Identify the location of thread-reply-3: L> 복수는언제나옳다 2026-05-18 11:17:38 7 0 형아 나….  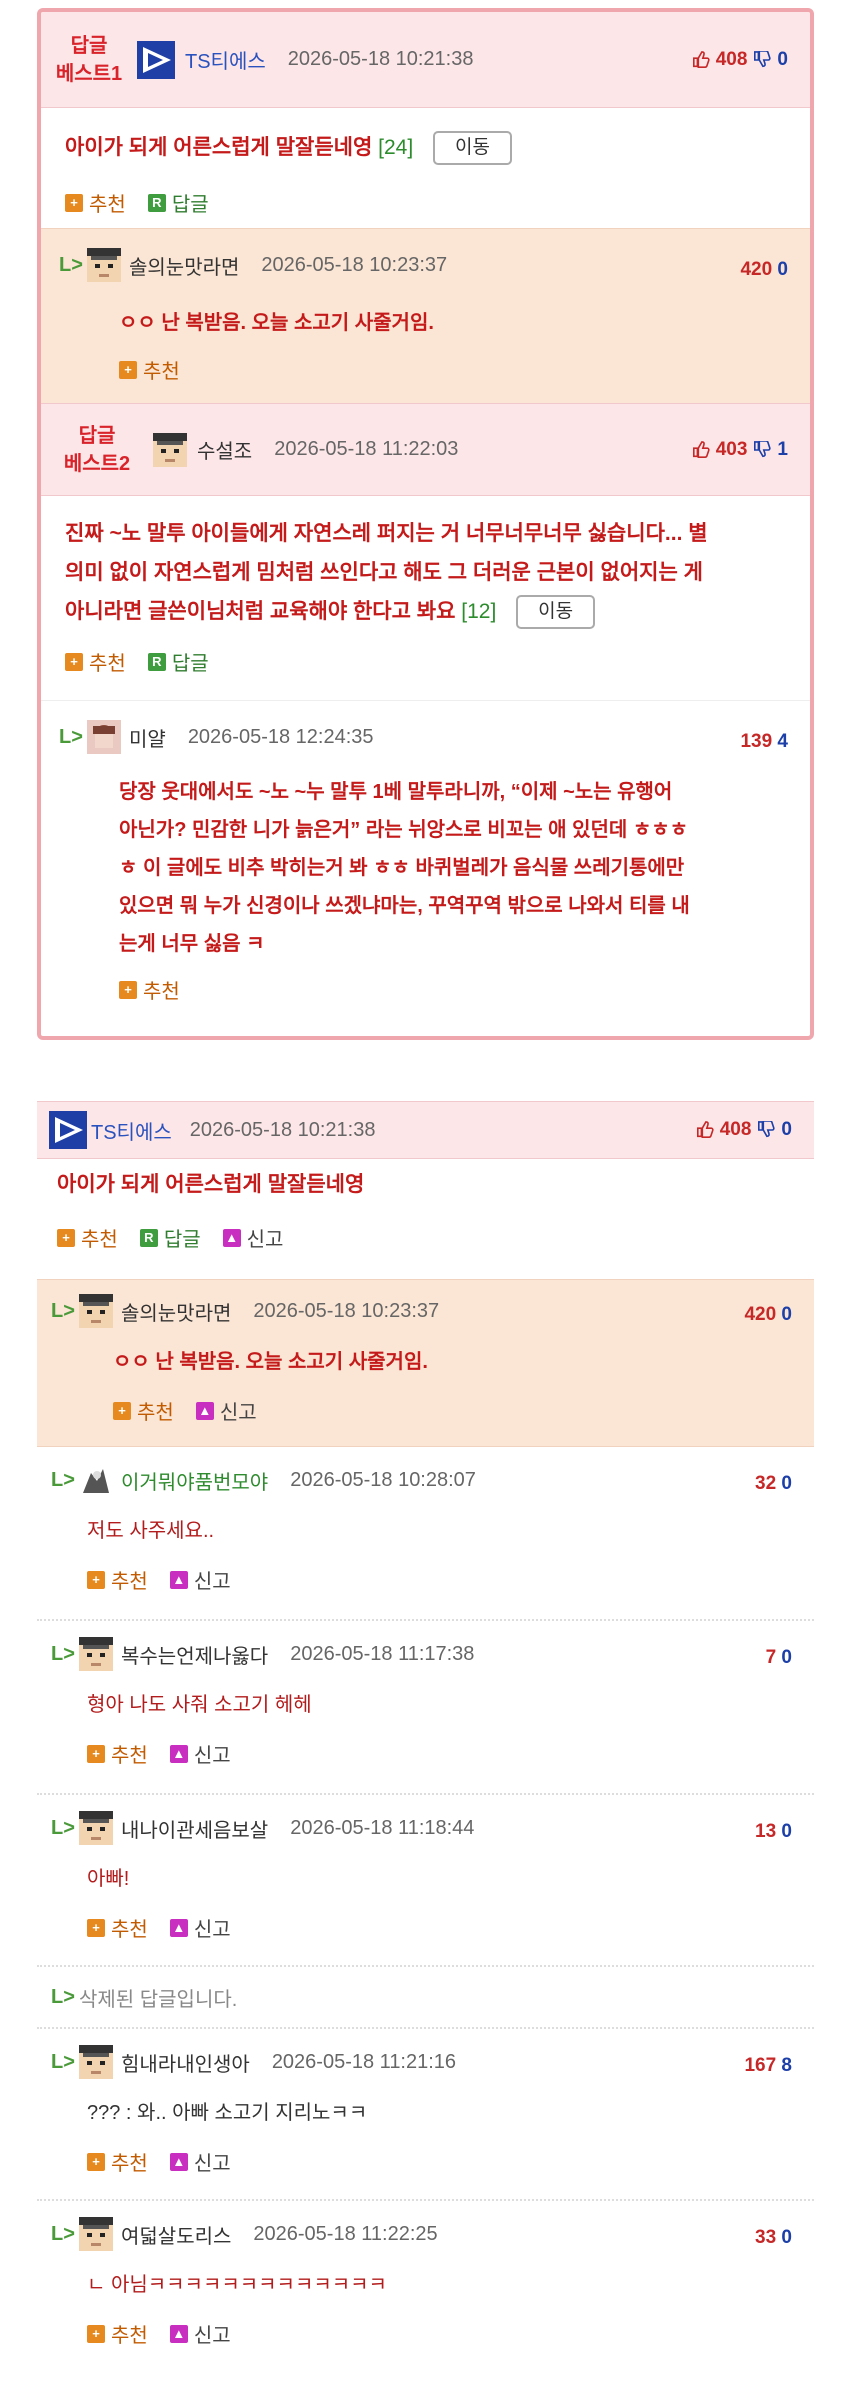
(425, 1708).